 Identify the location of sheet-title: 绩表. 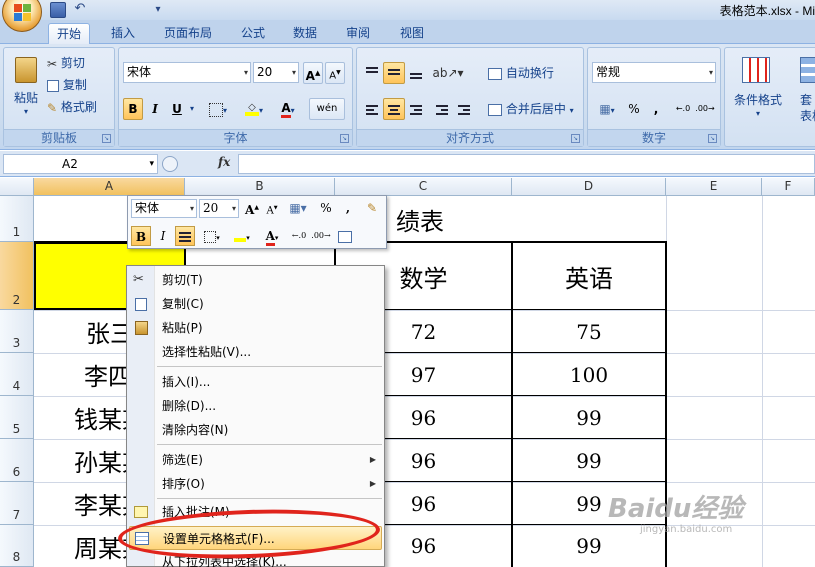
(420, 219).